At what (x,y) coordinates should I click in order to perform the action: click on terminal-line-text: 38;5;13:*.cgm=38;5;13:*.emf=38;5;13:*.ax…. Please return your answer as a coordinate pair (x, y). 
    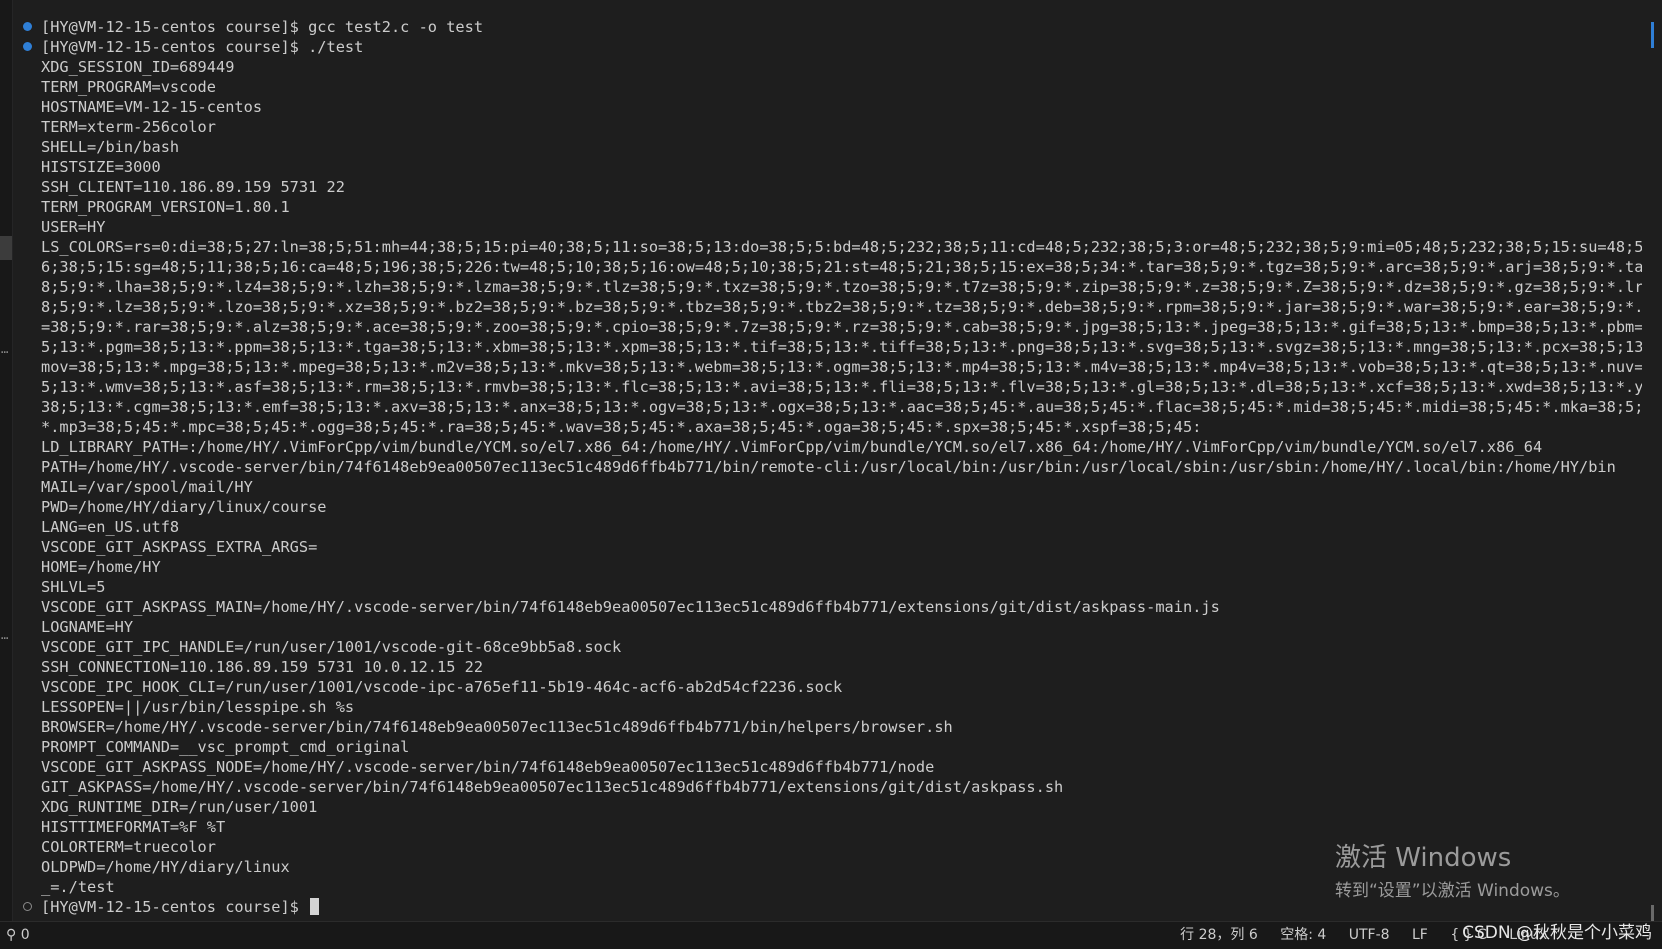
    Looking at the image, I should click on (841, 407).